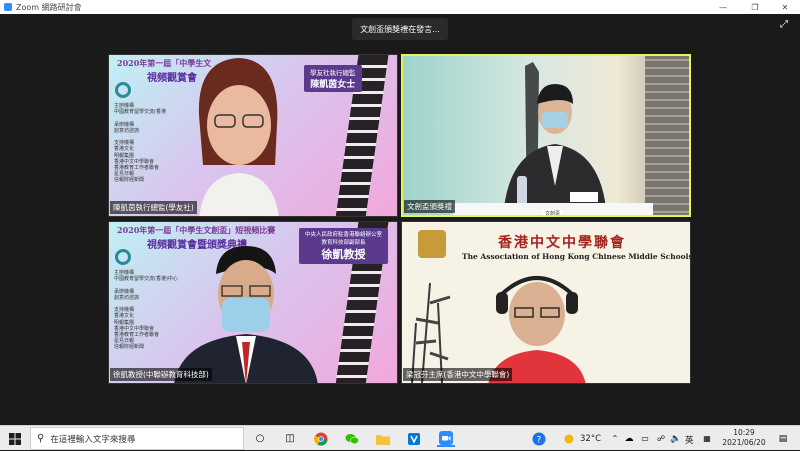  What do you see at coordinates (755, 7) in the screenshot?
I see `maximize-button: ❐` at bounding box center [755, 7].